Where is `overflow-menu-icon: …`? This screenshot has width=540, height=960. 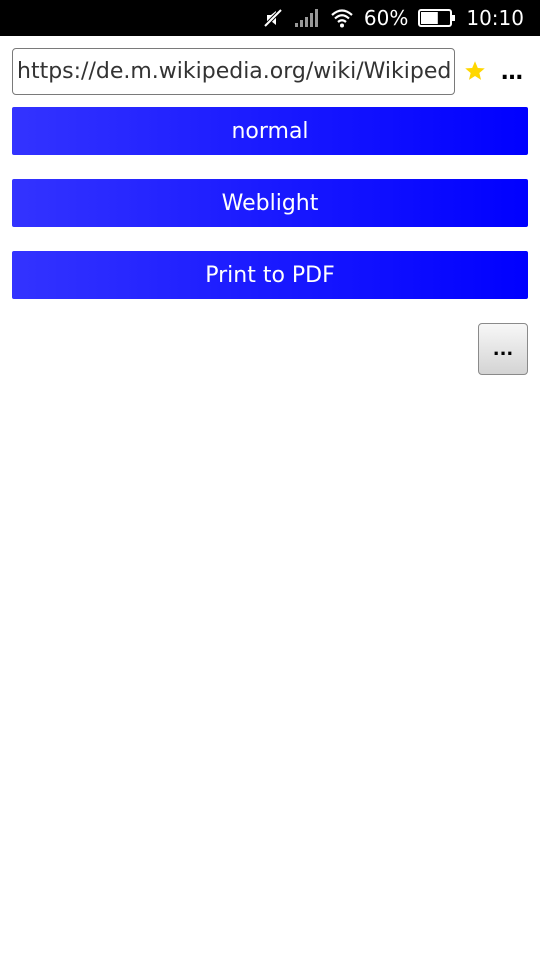 overflow-menu-icon: … is located at coordinates (512, 72).